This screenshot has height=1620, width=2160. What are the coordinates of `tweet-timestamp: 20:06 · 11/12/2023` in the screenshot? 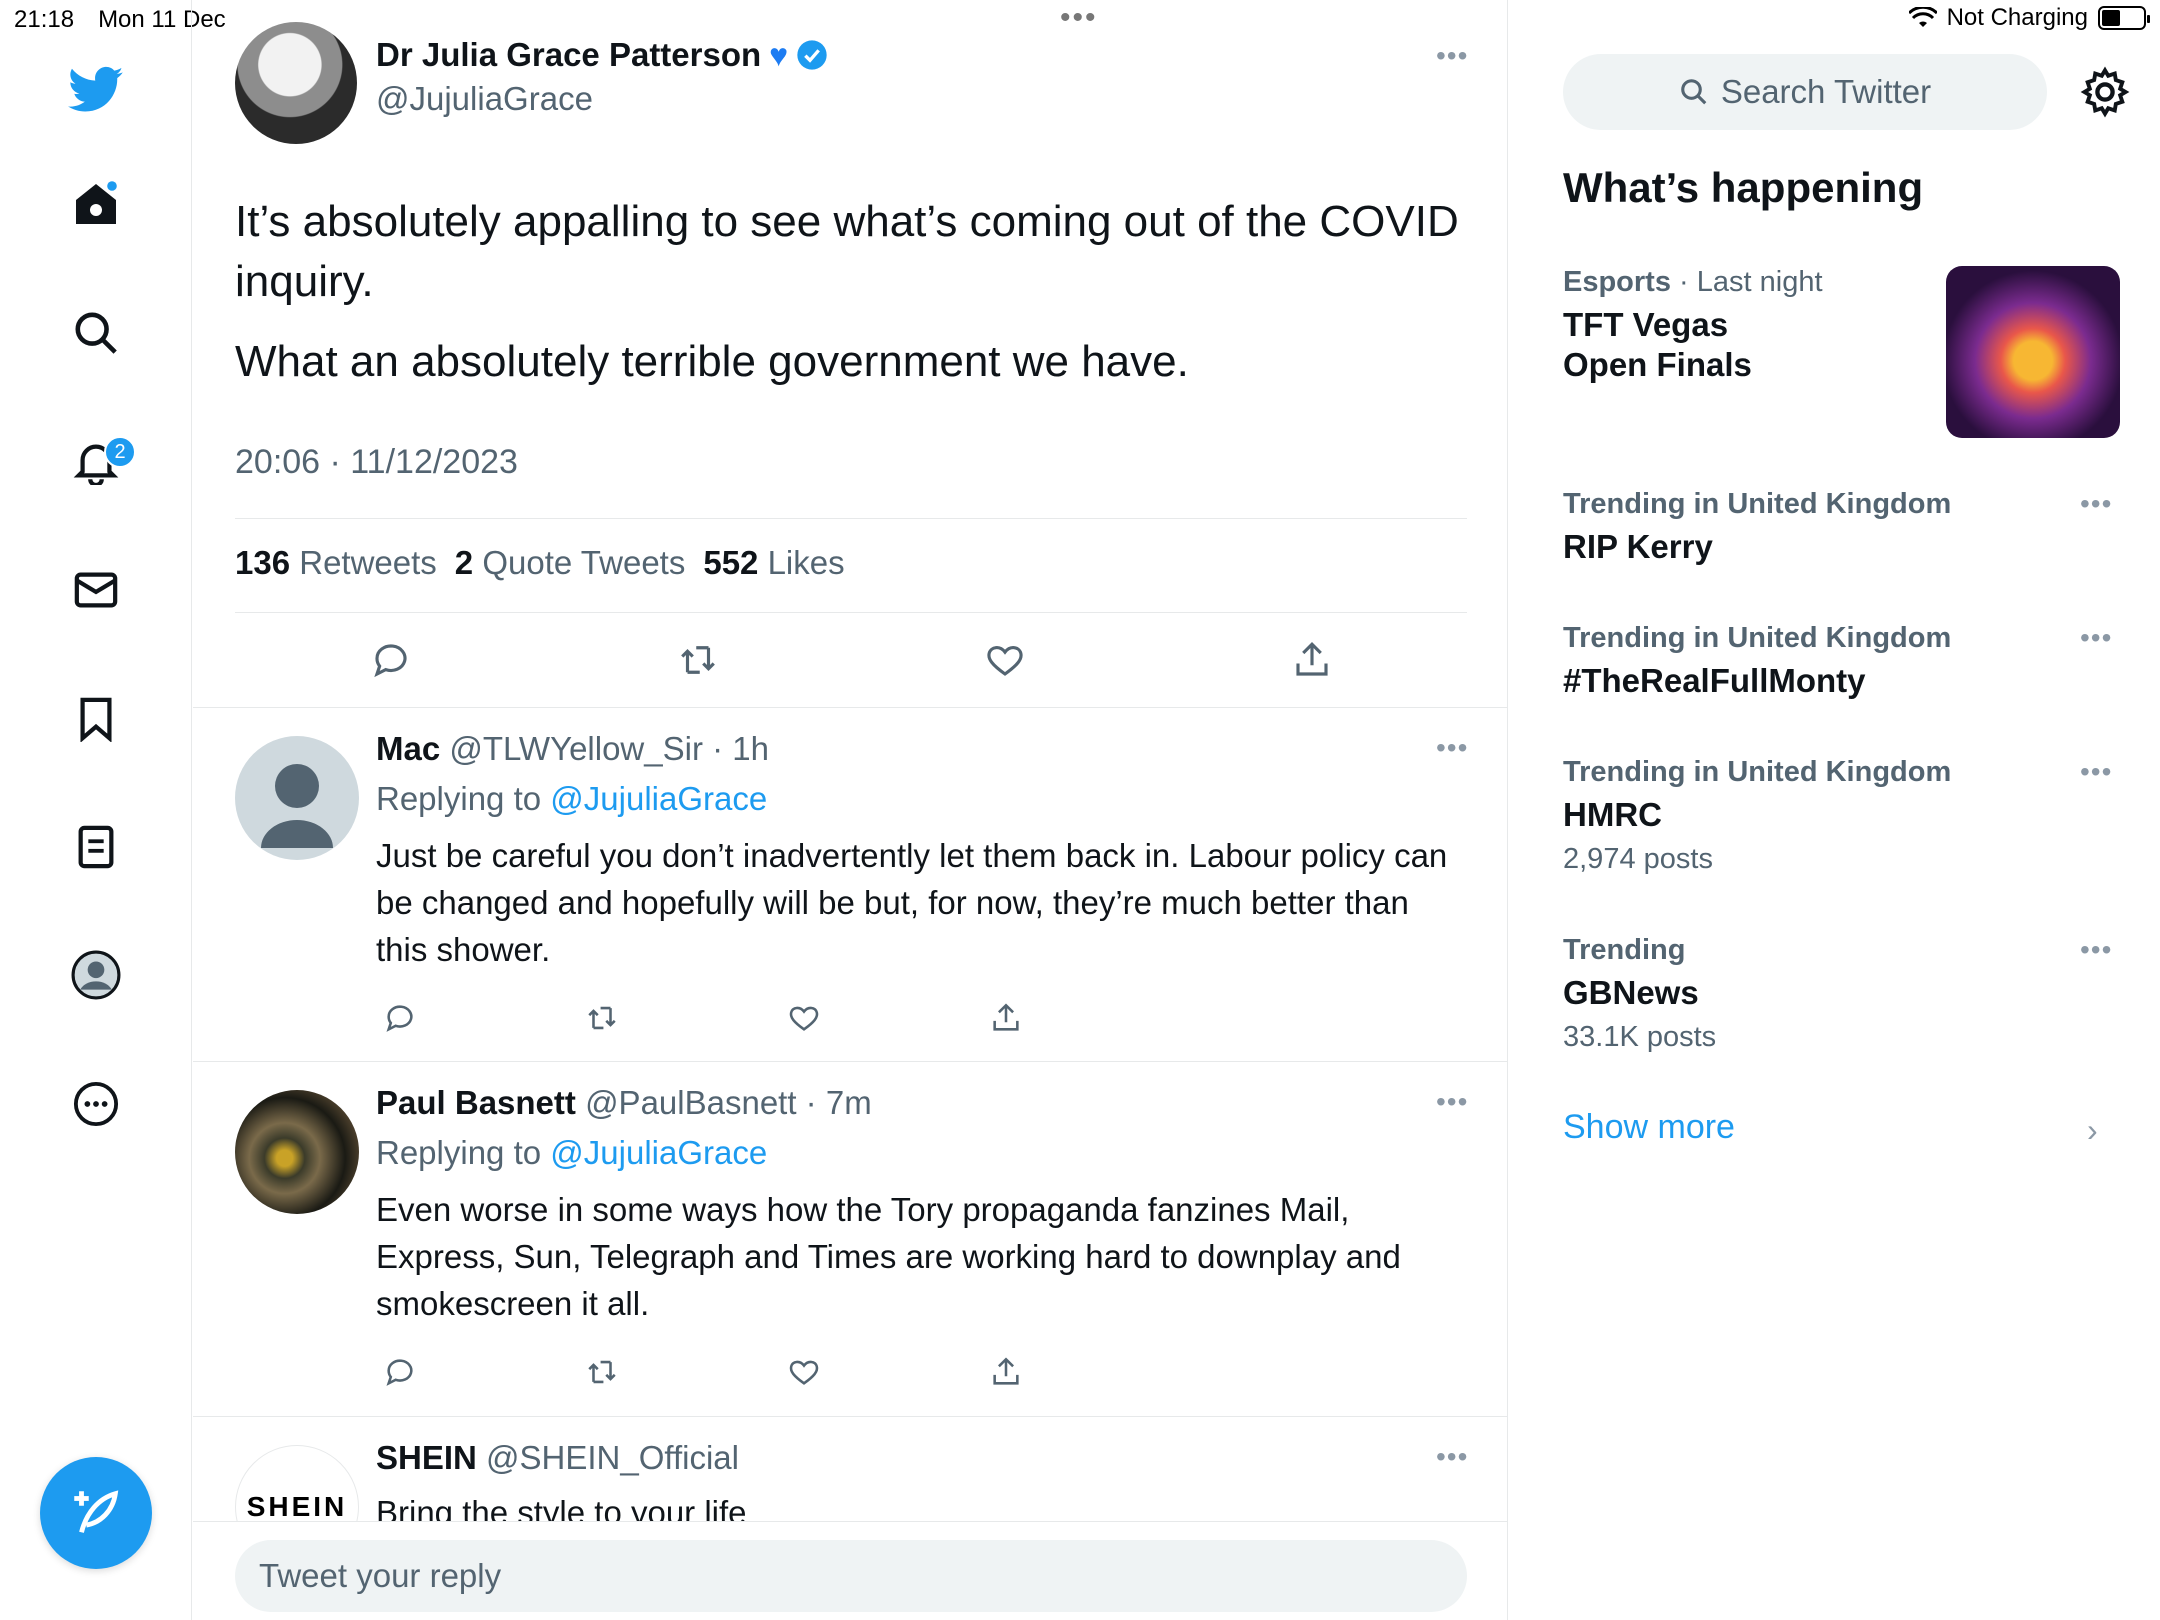 It's located at (376, 462).